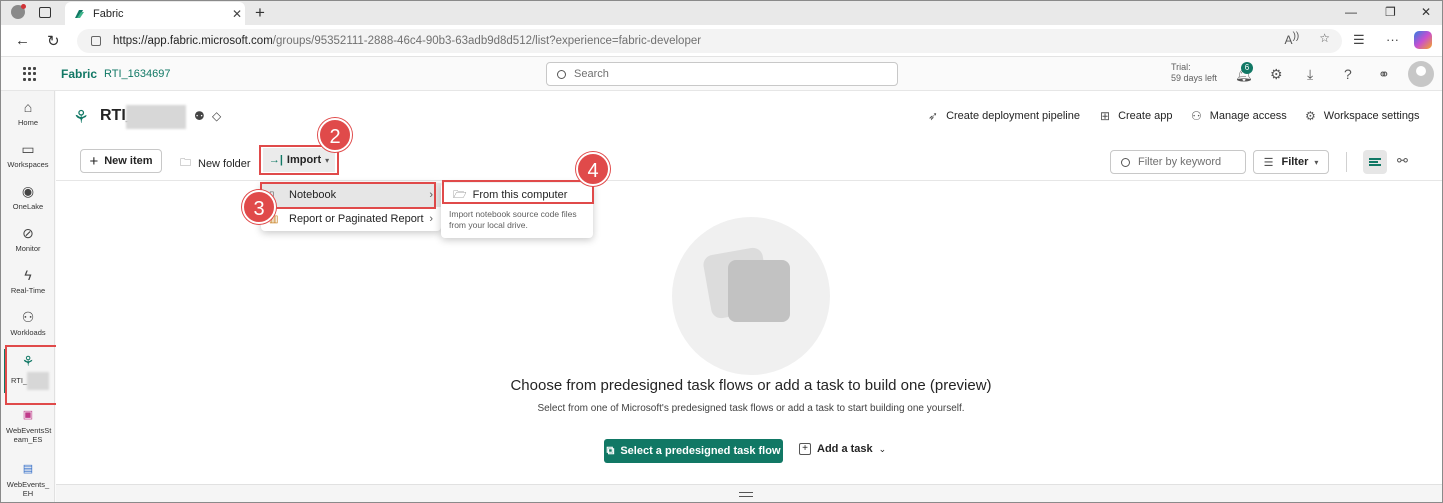 This screenshot has width=1443, height=503. I want to click on drag-handle-icon, so click(746, 494).